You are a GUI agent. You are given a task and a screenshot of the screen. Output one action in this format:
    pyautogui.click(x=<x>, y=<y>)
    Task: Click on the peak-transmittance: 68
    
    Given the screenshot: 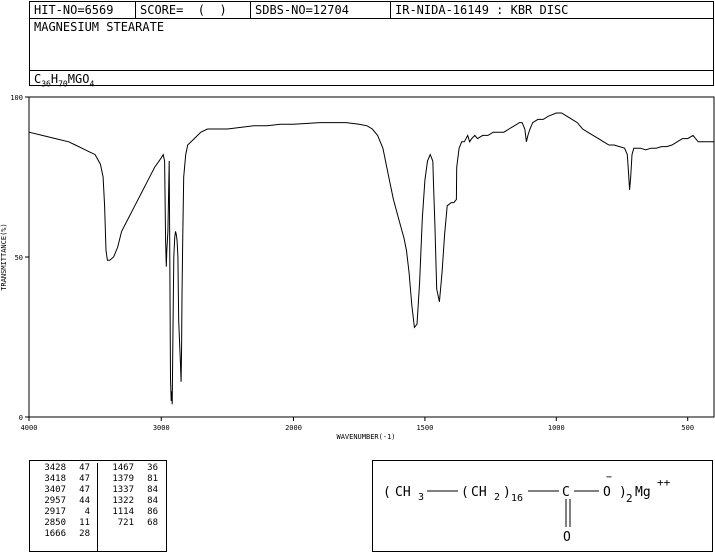 What is the action you would take?
    pyautogui.click(x=152, y=523)
    